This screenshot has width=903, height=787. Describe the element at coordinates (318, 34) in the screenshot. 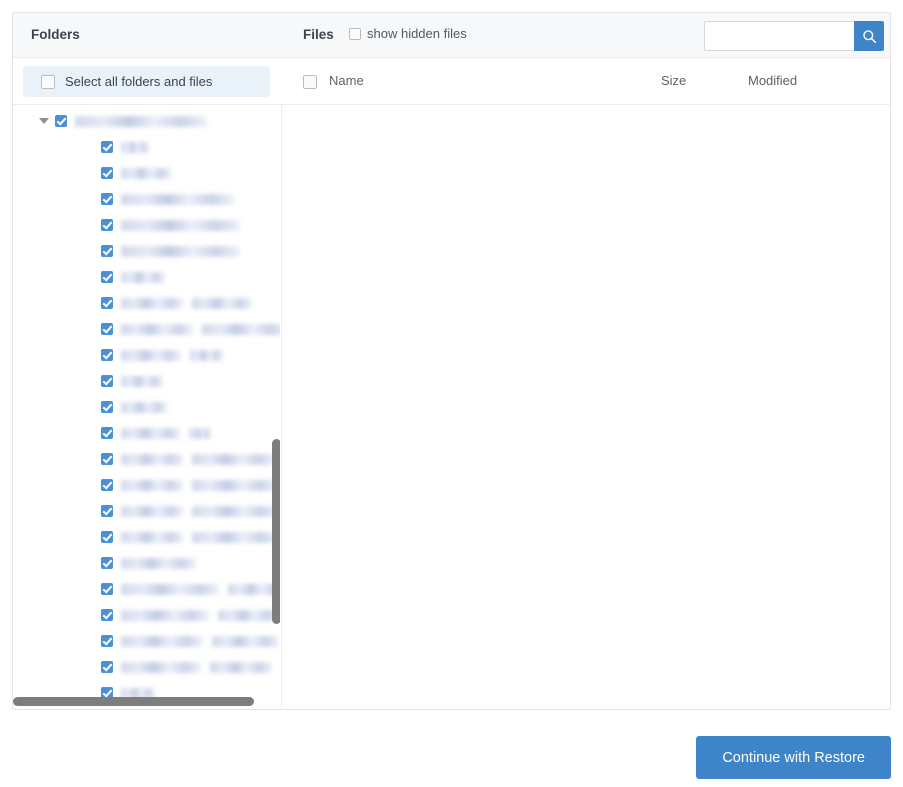

I see `files-panel-title: Files` at that location.